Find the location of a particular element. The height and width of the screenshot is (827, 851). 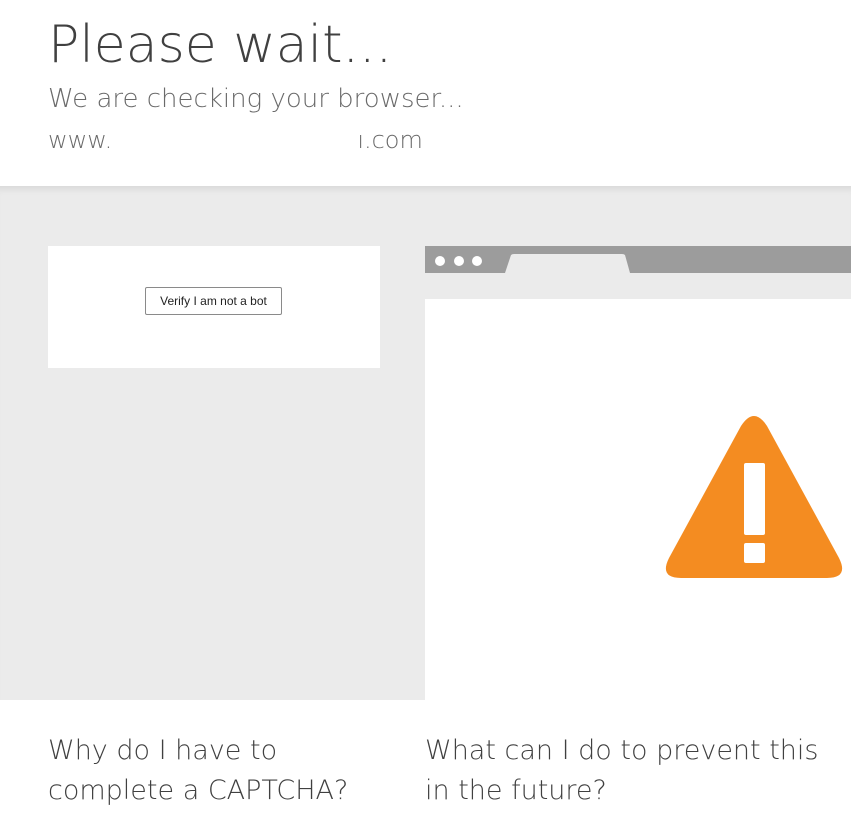

browser-toolbar is located at coordinates (638, 259).